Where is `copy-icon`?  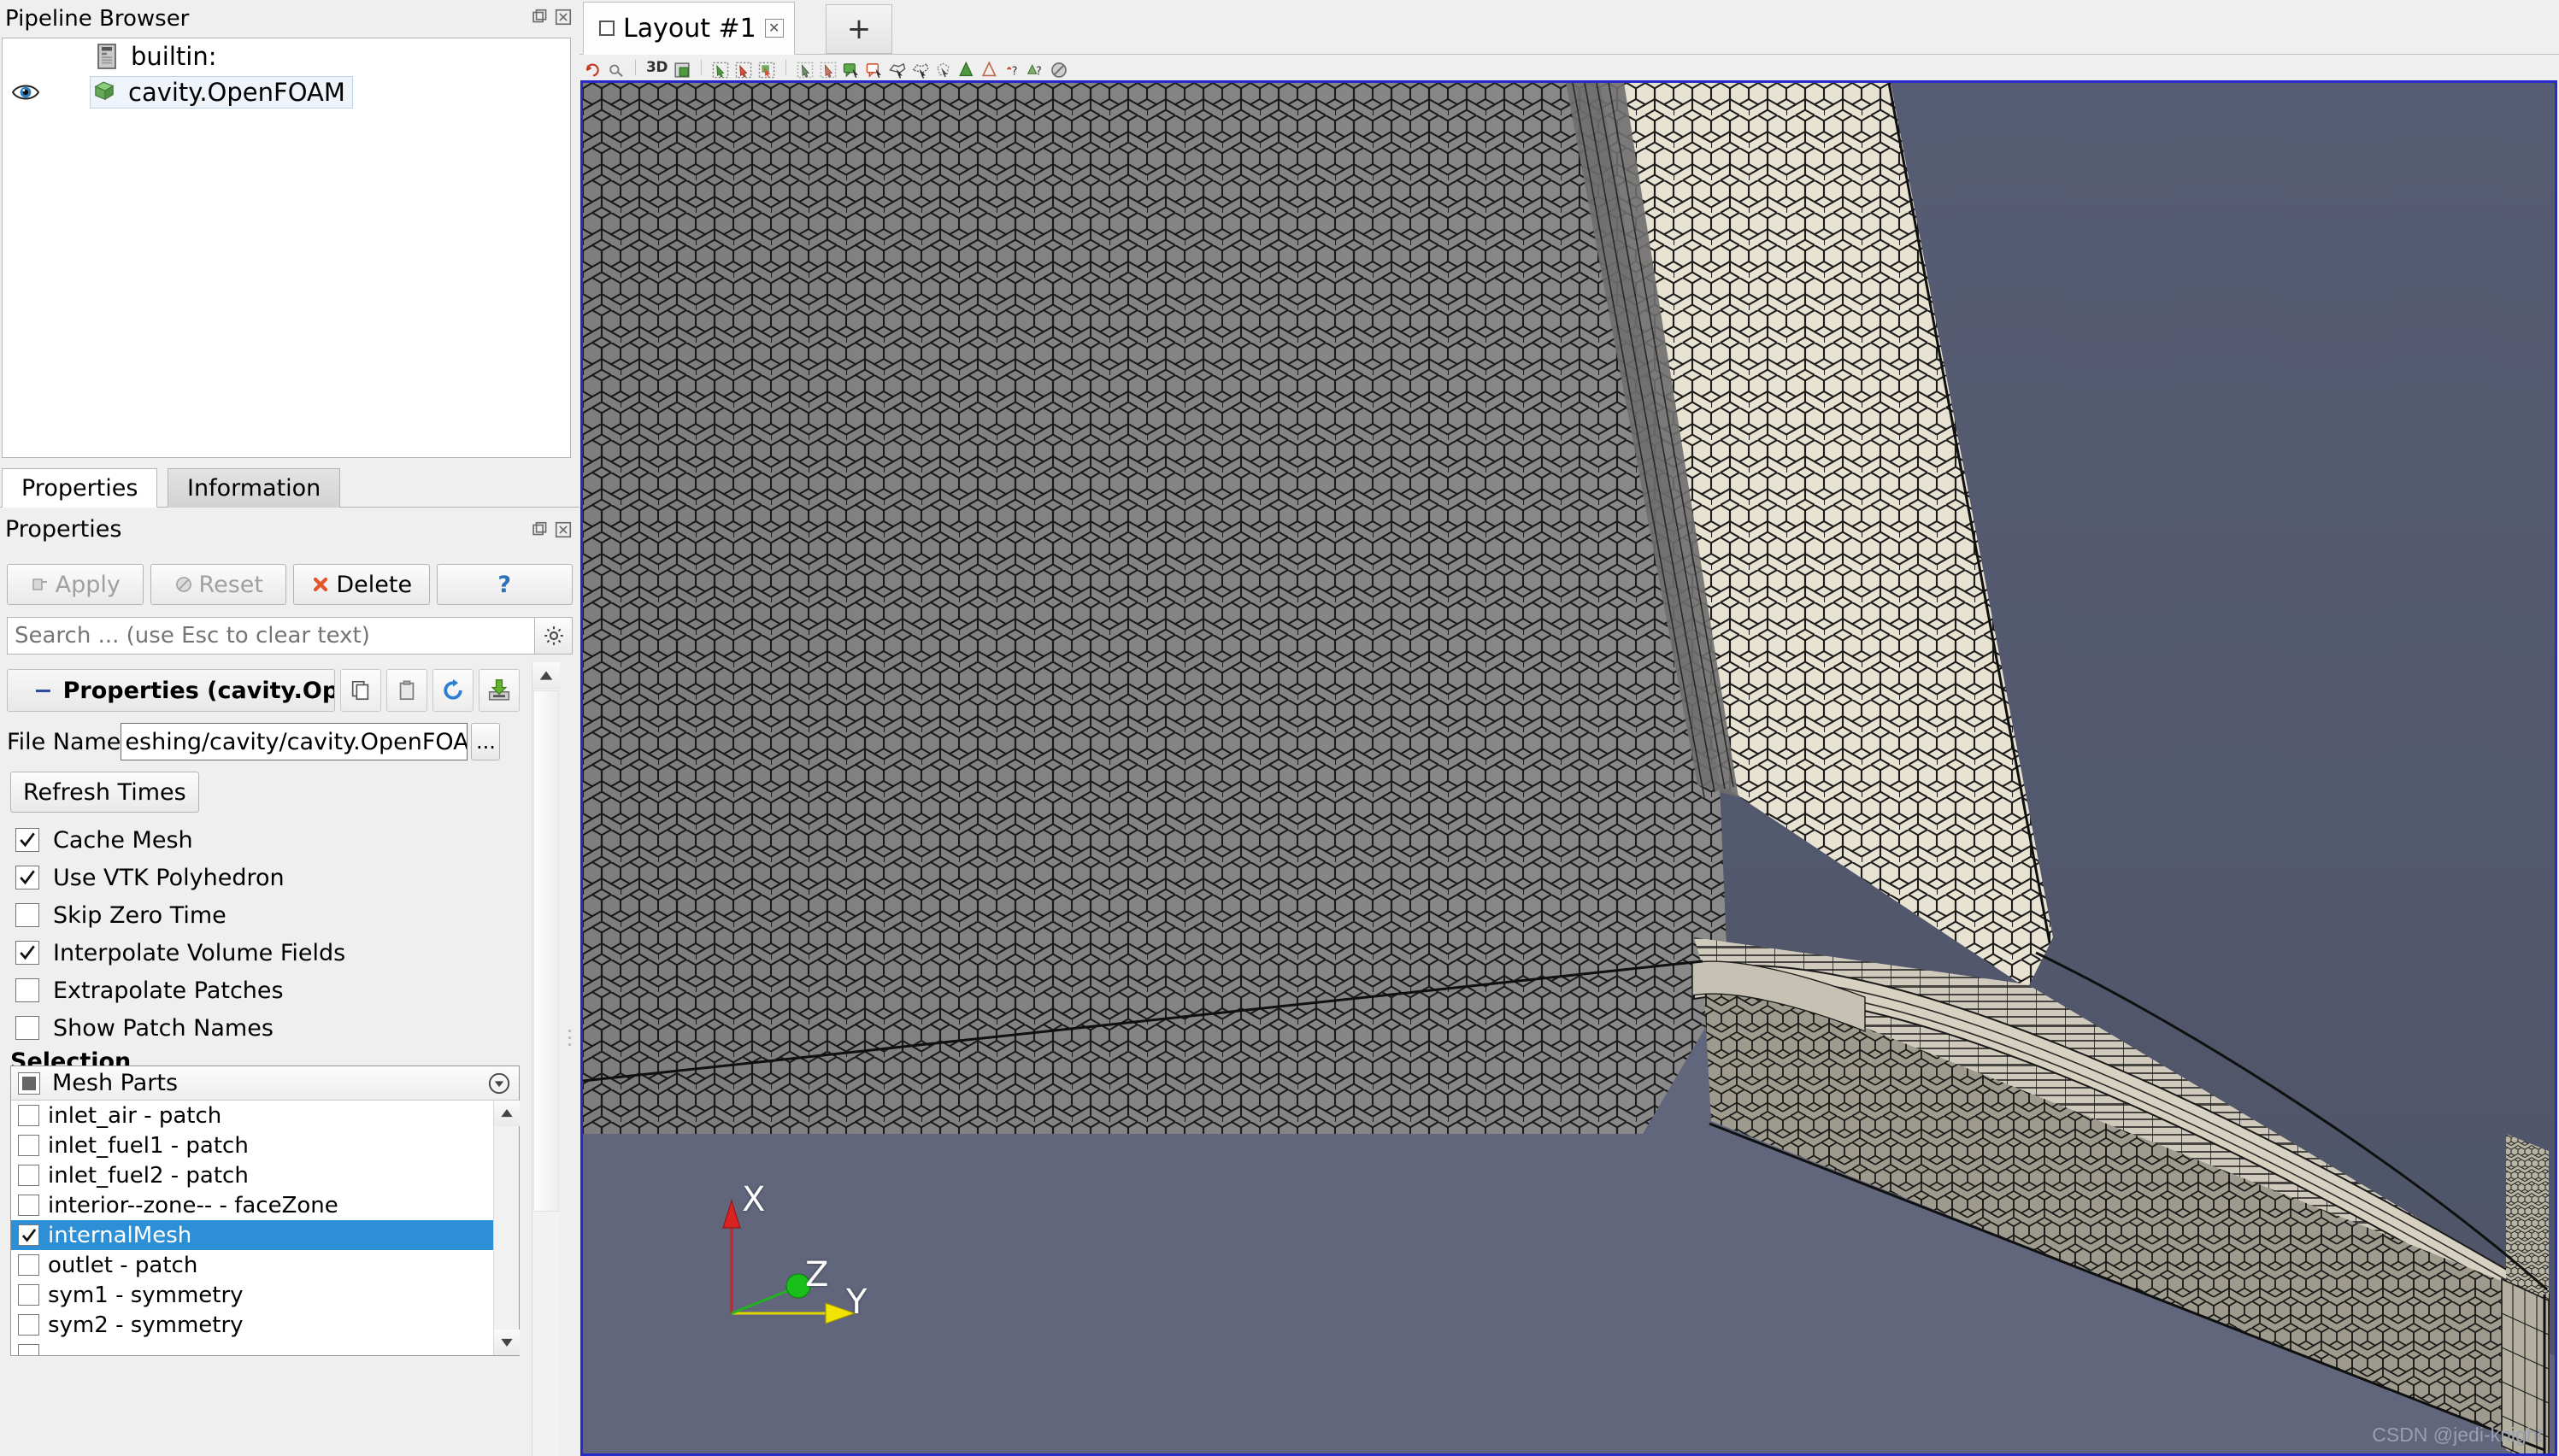
copy-icon is located at coordinates (360, 691).